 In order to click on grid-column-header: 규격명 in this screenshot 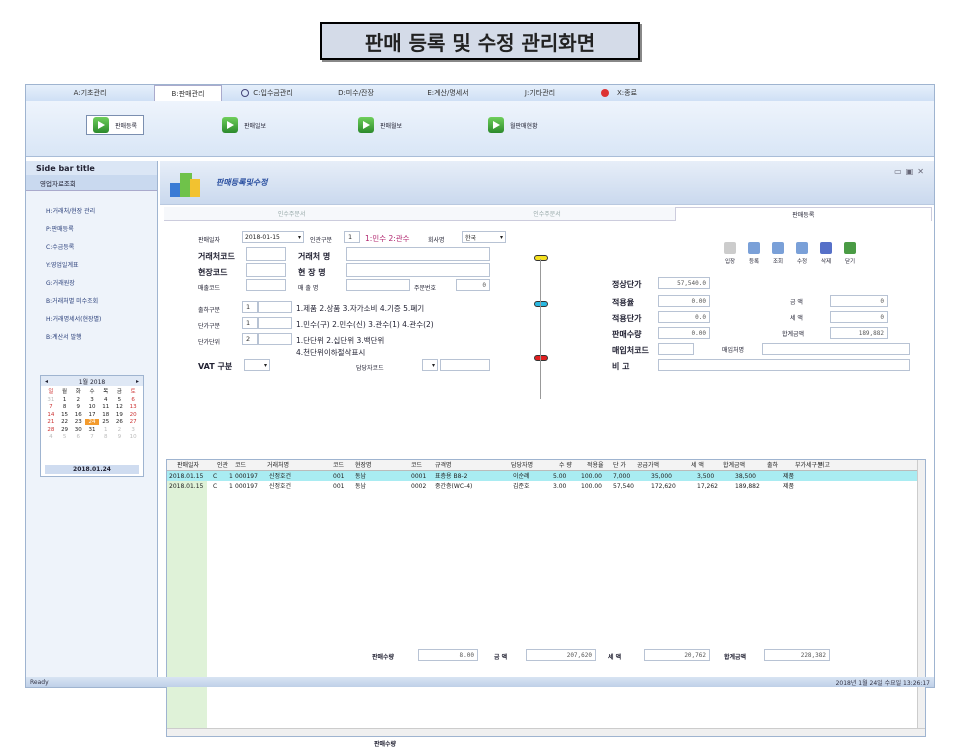, I will do `click(443, 465)`.